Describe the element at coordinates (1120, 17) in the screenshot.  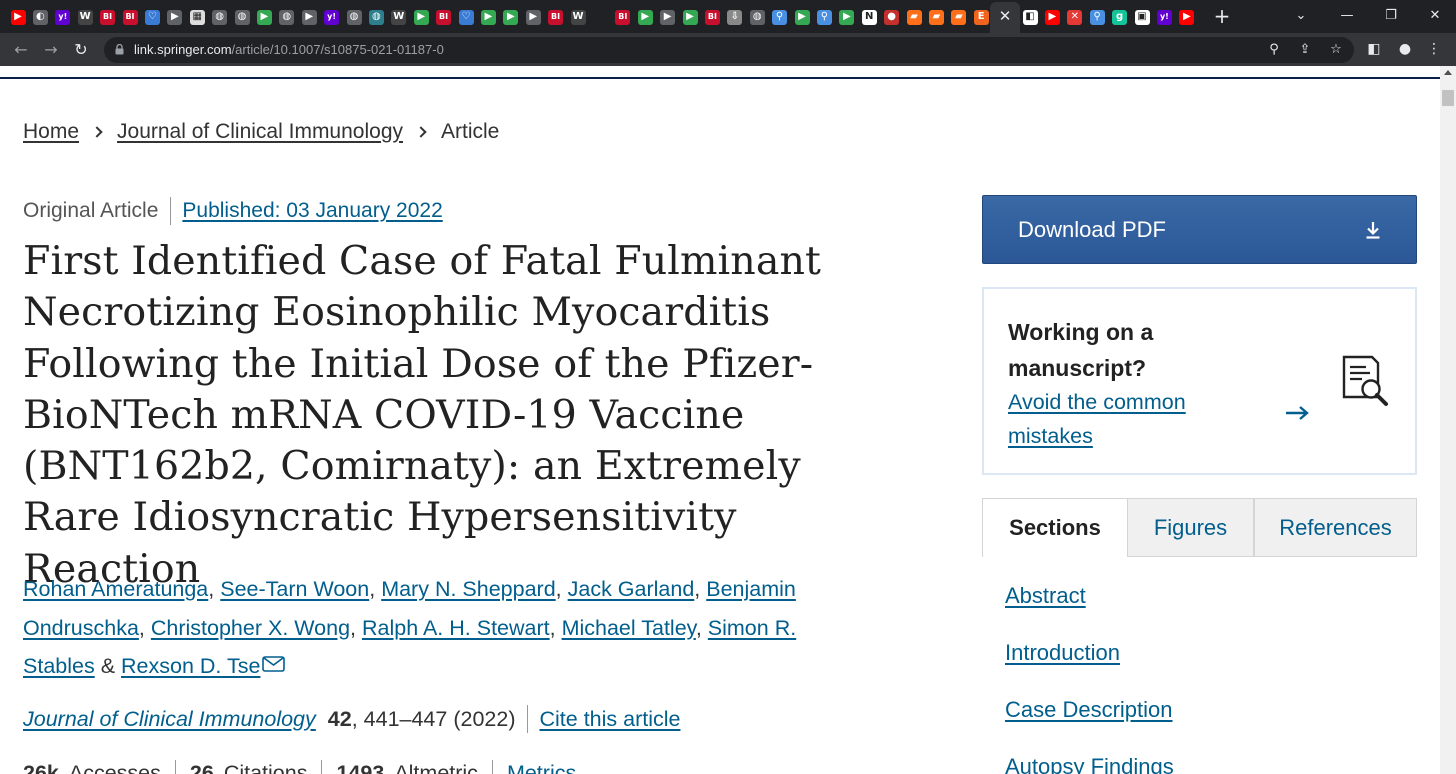
I see `tab-grammarly: g` at that location.